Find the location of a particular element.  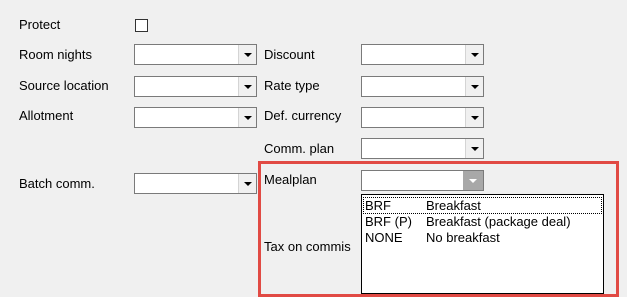

mealplan-option-none: NONE No breakfast is located at coordinates (482, 237).